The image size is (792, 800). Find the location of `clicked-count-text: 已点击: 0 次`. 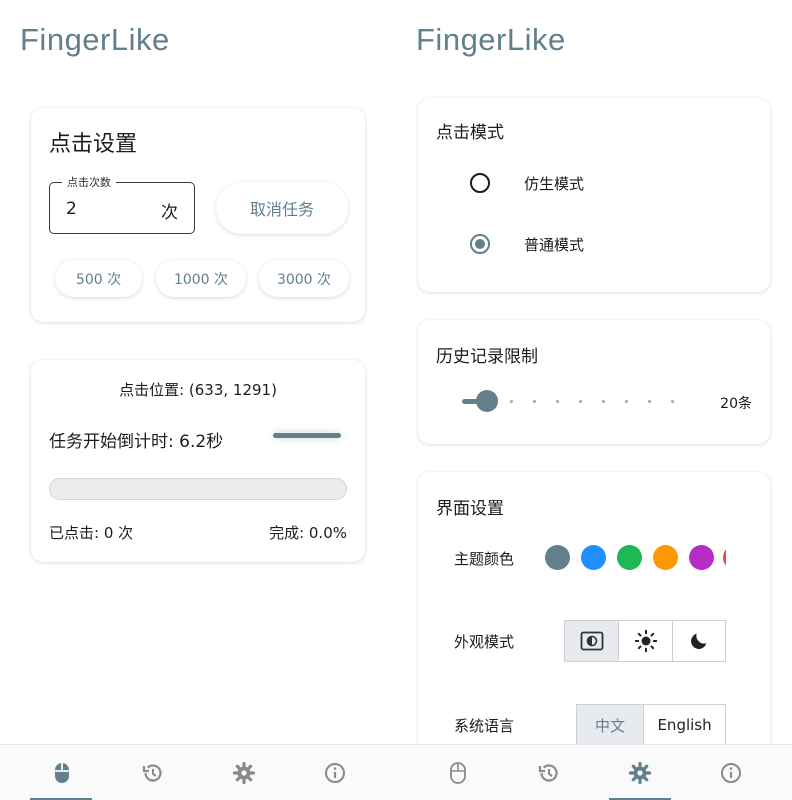

clicked-count-text: 已点击: 0 次 is located at coordinates (91, 533).